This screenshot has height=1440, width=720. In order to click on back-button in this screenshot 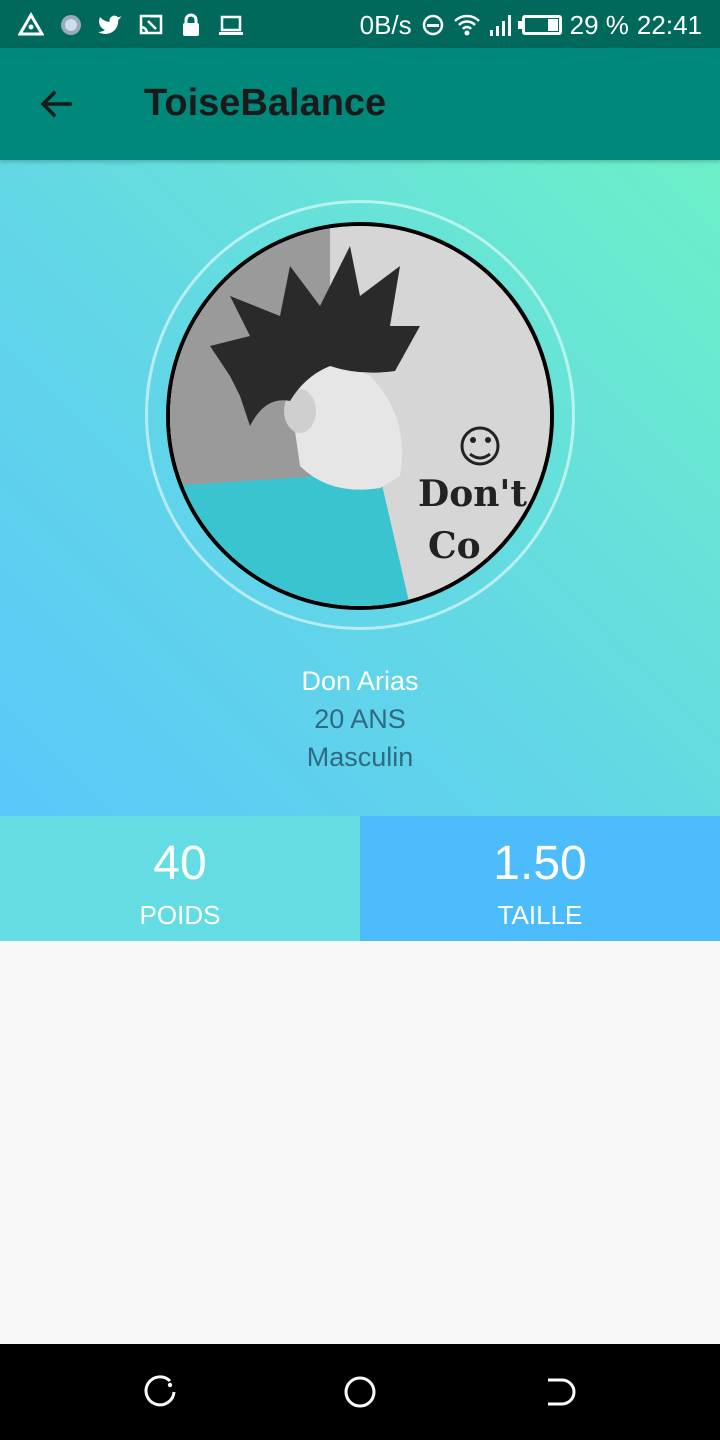, I will do `click(56, 104)`.